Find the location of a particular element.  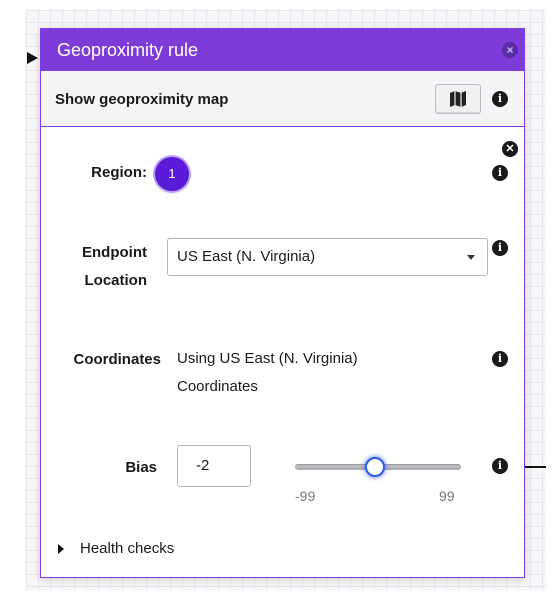

endpoint-info-icon: i is located at coordinates (500, 248).